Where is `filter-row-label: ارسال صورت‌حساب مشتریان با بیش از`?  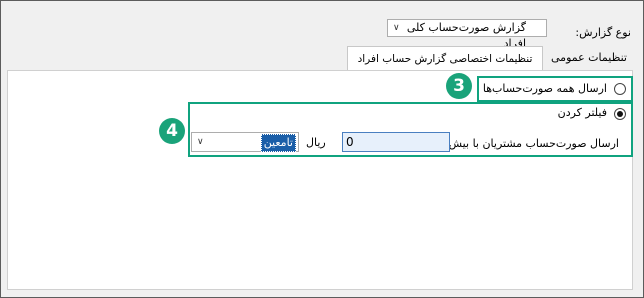
filter-row-label: ارسال صورت‌حساب مشتریان با بیش از is located at coordinates (527, 143).